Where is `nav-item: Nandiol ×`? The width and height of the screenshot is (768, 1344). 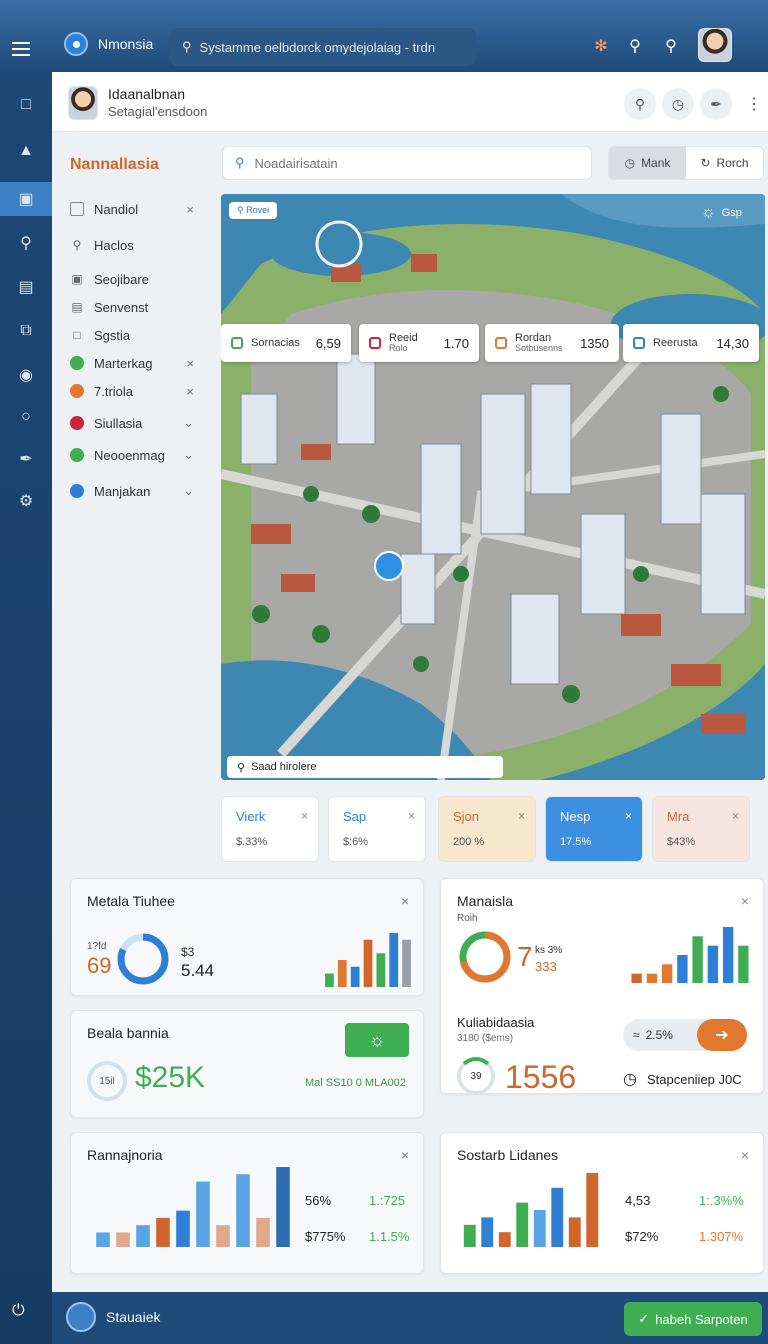 nav-item: Nandiol × is located at coordinates (132, 209).